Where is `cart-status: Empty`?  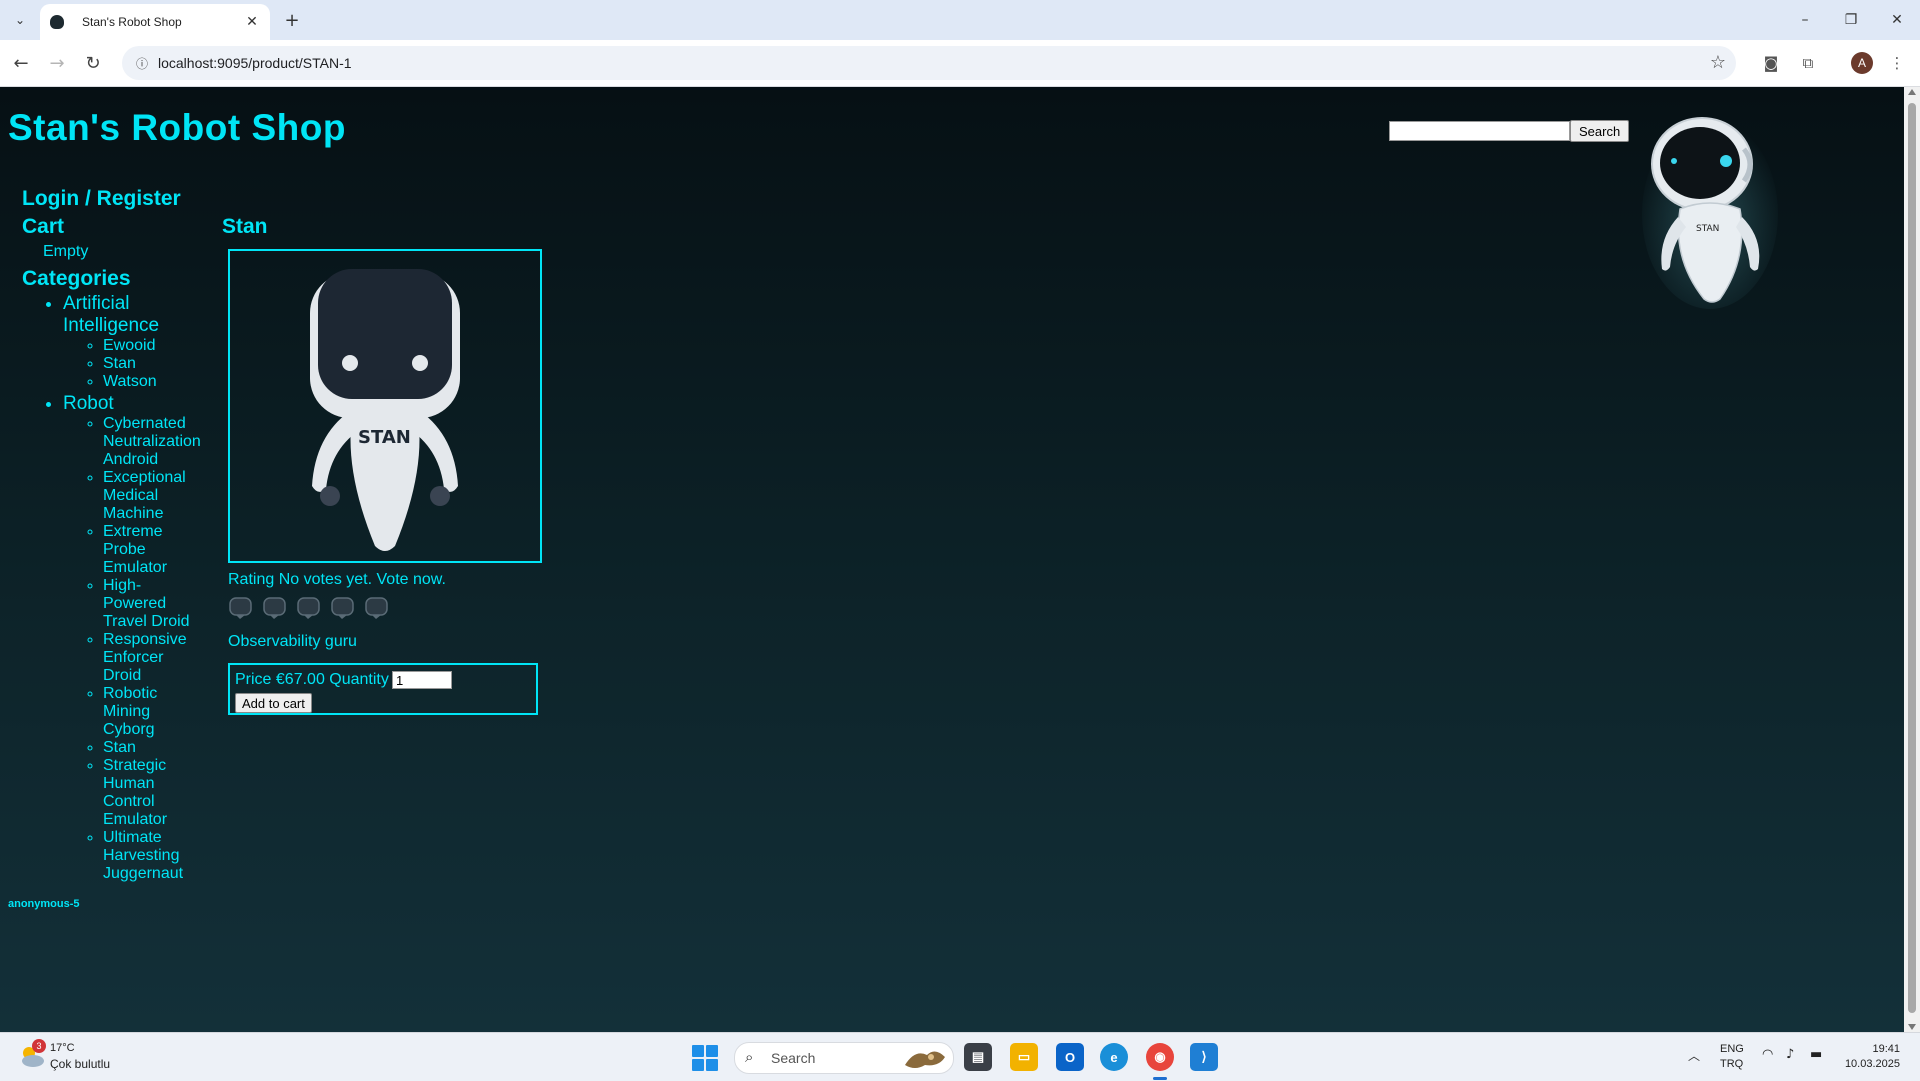
cart-status: Empty is located at coordinates (66, 251).